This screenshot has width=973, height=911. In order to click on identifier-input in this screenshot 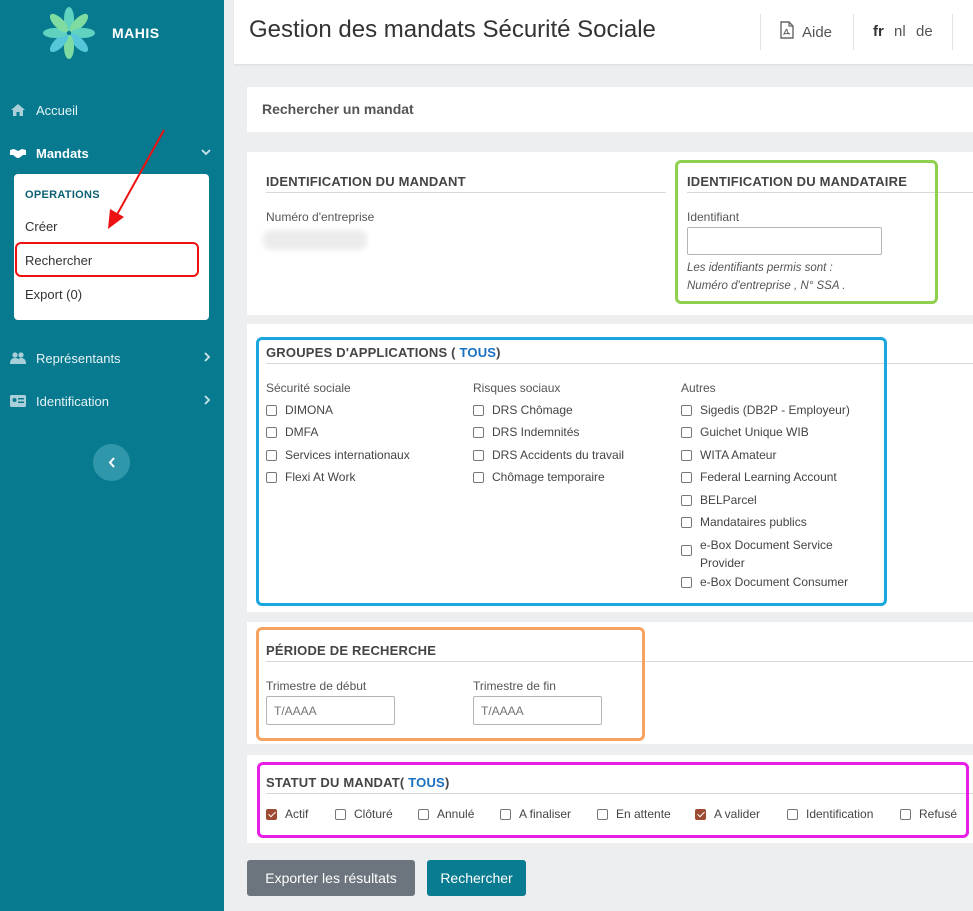, I will do `click(784, 241)`.